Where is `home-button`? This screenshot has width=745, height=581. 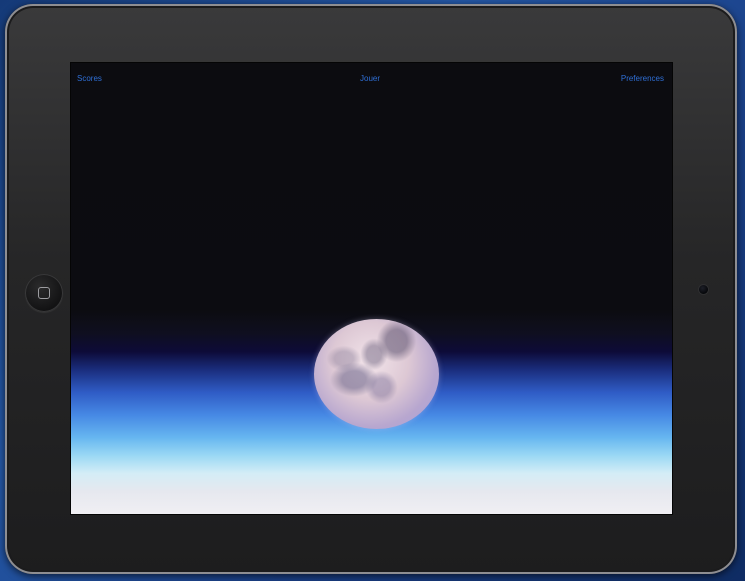 home-button is located at coordinates (44, 293).